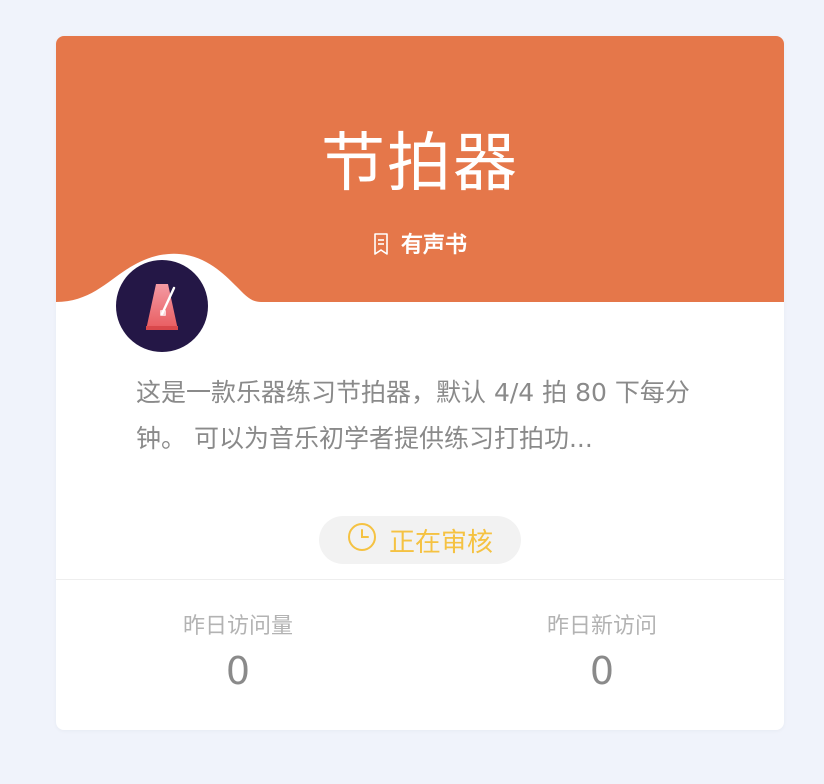  I want to click on app-avatar, so click(162, 306).